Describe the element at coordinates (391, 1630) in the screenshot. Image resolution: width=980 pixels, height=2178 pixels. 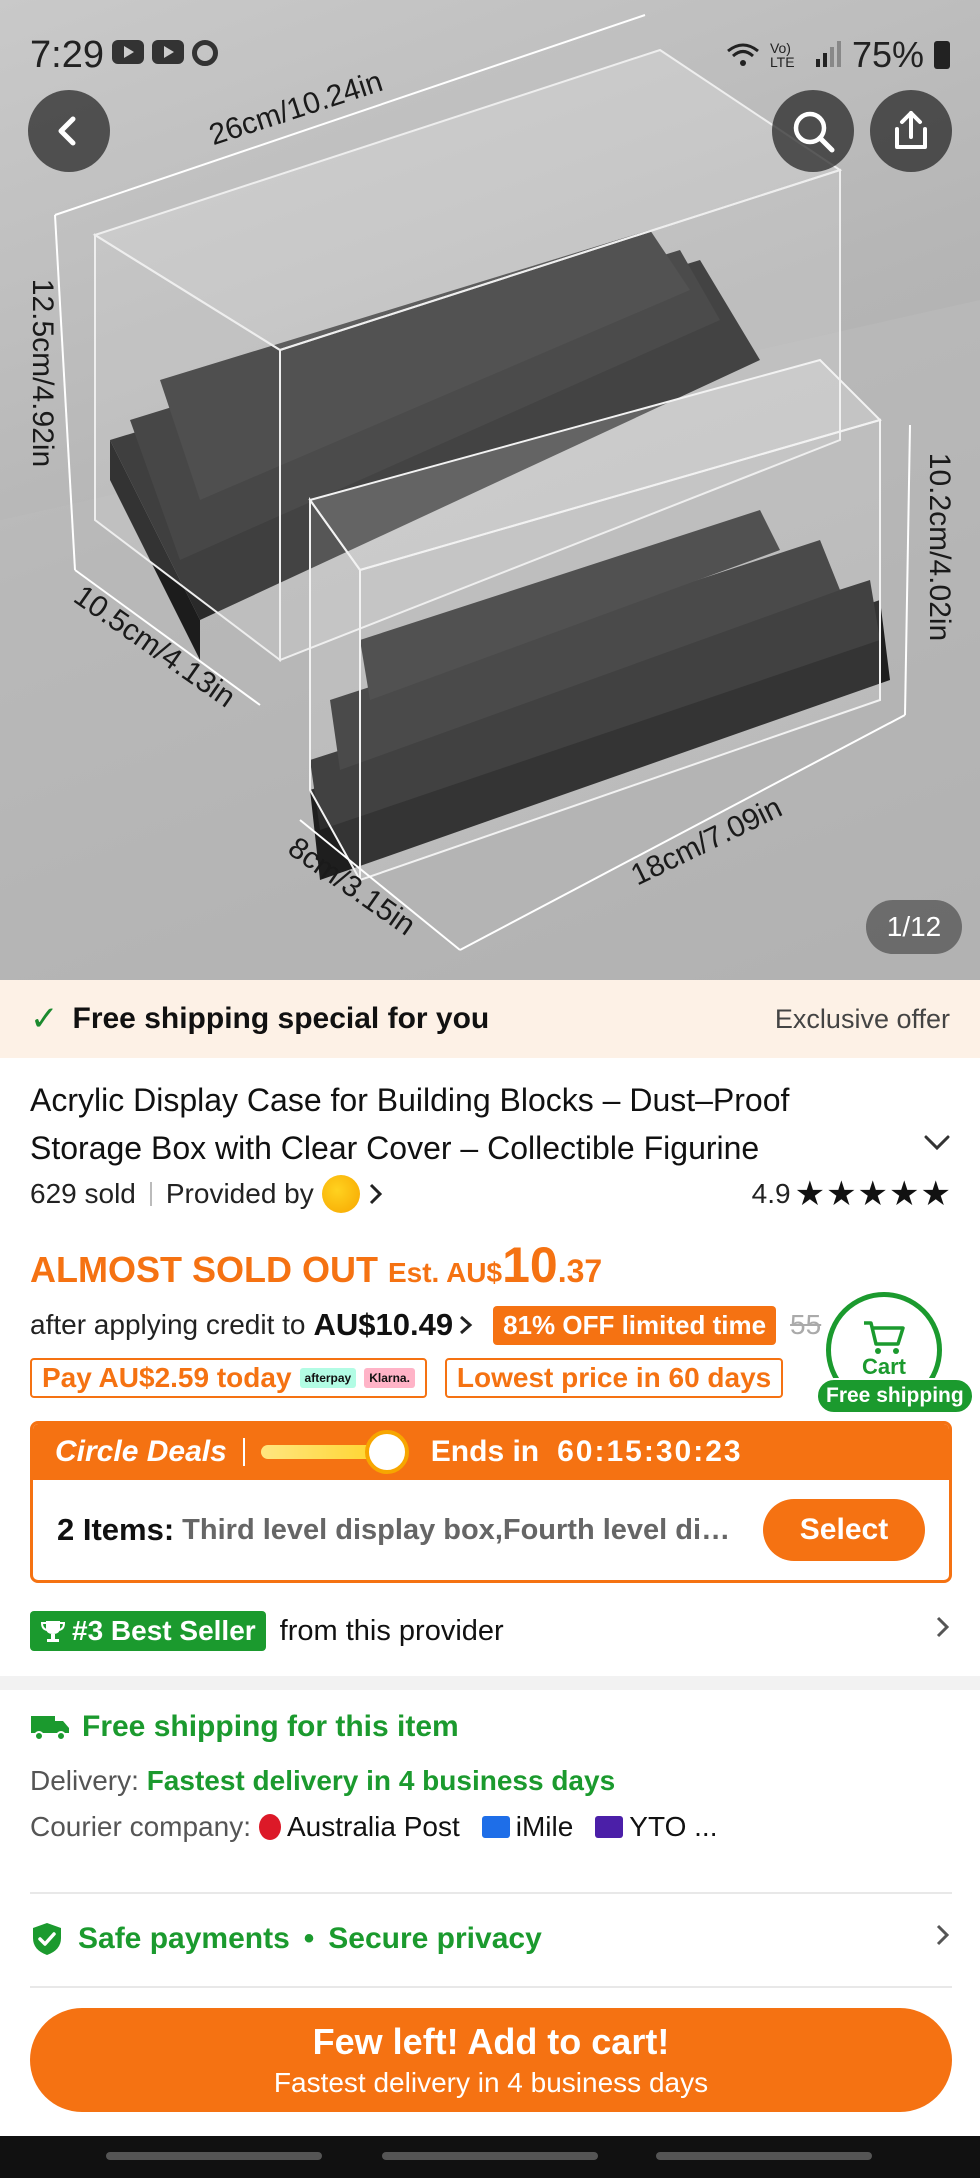
I see `best-seller-from: from this provider` at that location.